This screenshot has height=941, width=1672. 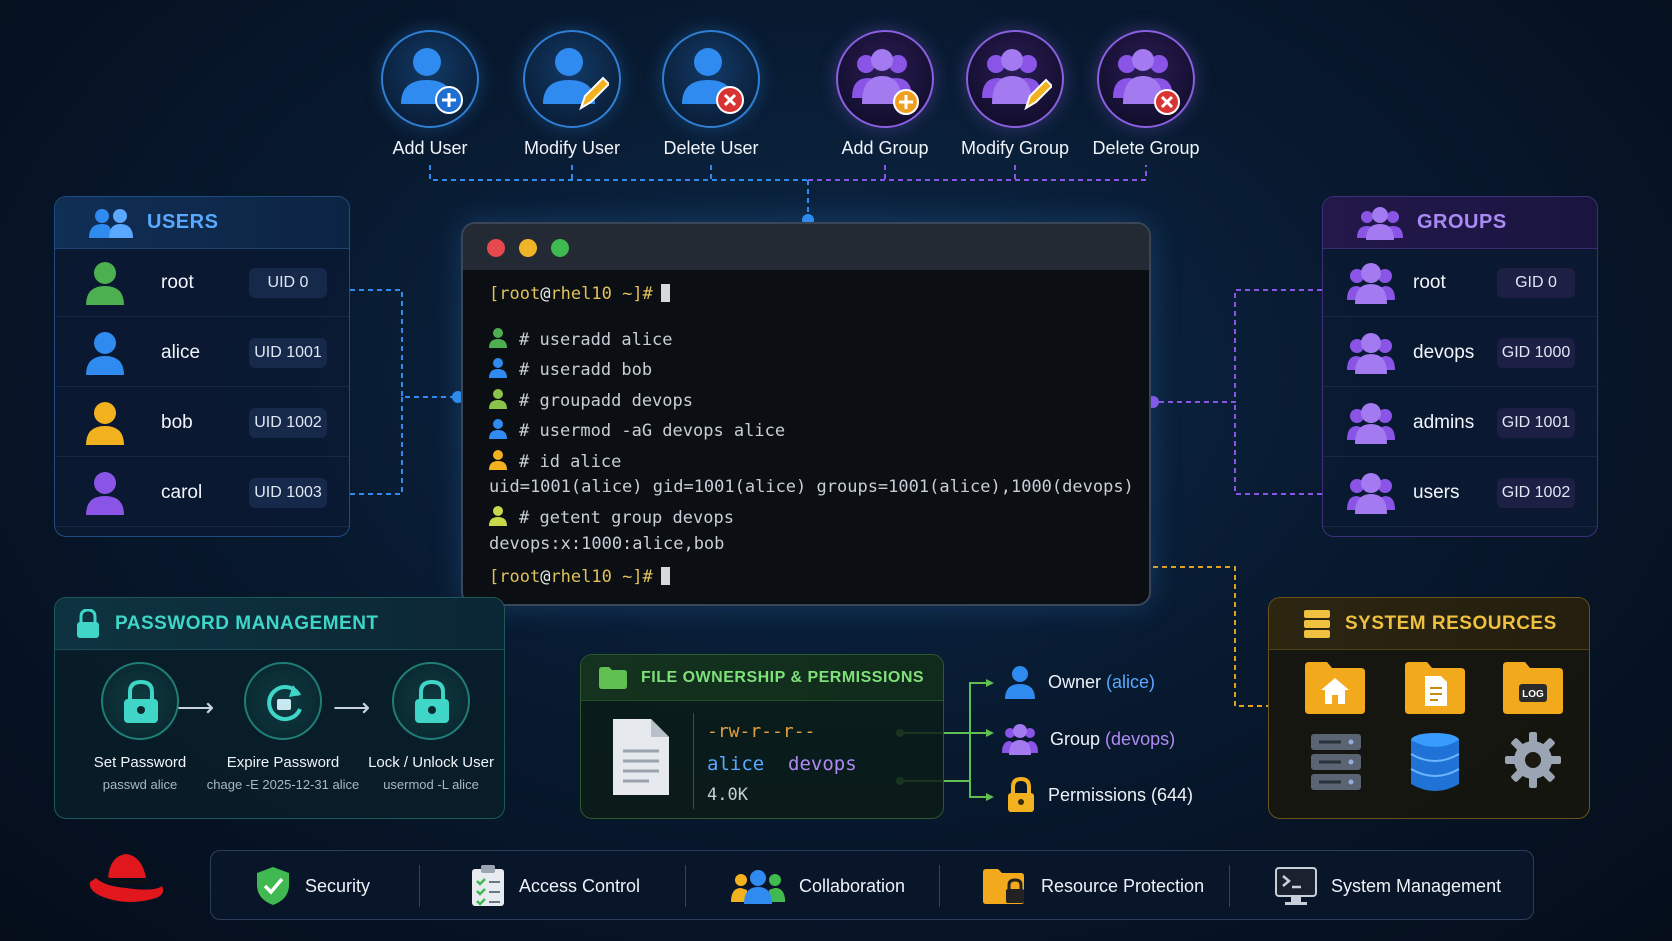 What do you see at coordinates (247, 623) in the screenshot?
I see `password-title: PASSWORD MANAGEMENT` at bounding box center [247, 623].